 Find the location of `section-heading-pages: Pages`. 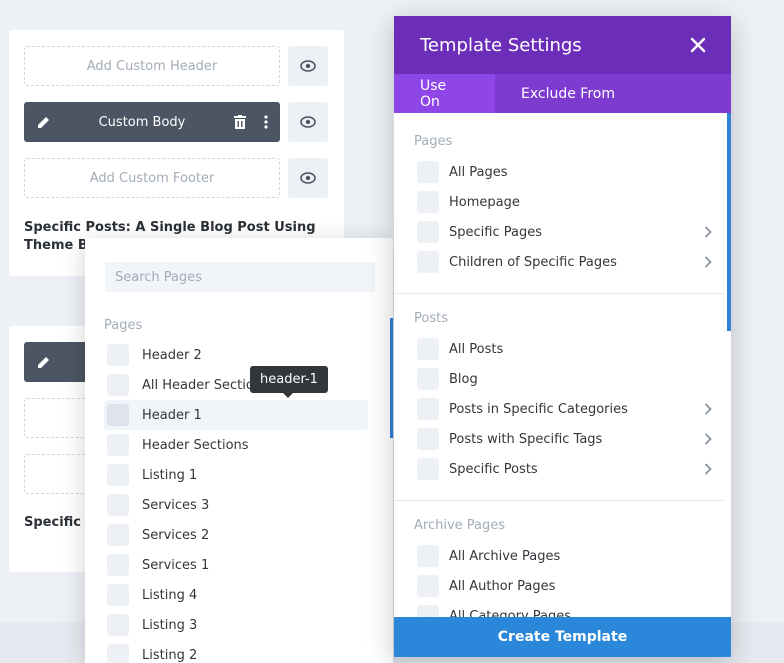

section-heading-pages: Pages is located at coordinates (433, 141).